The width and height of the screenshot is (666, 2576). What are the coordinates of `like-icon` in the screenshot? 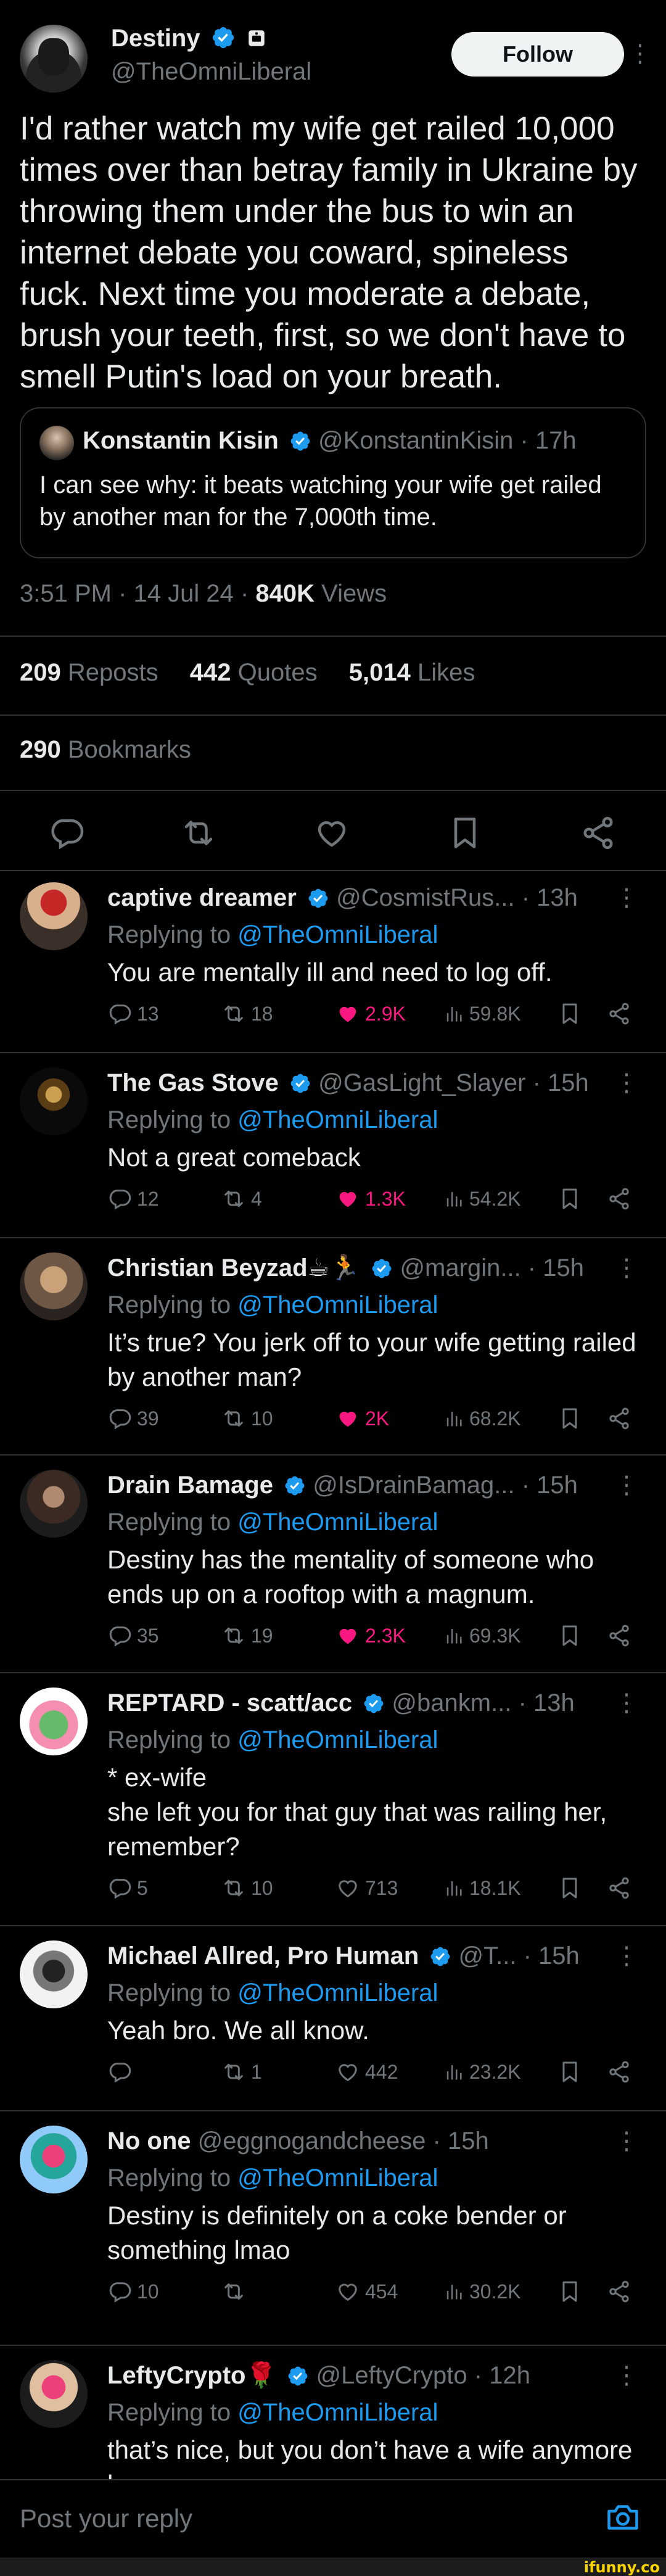 It's located at (332, 832).